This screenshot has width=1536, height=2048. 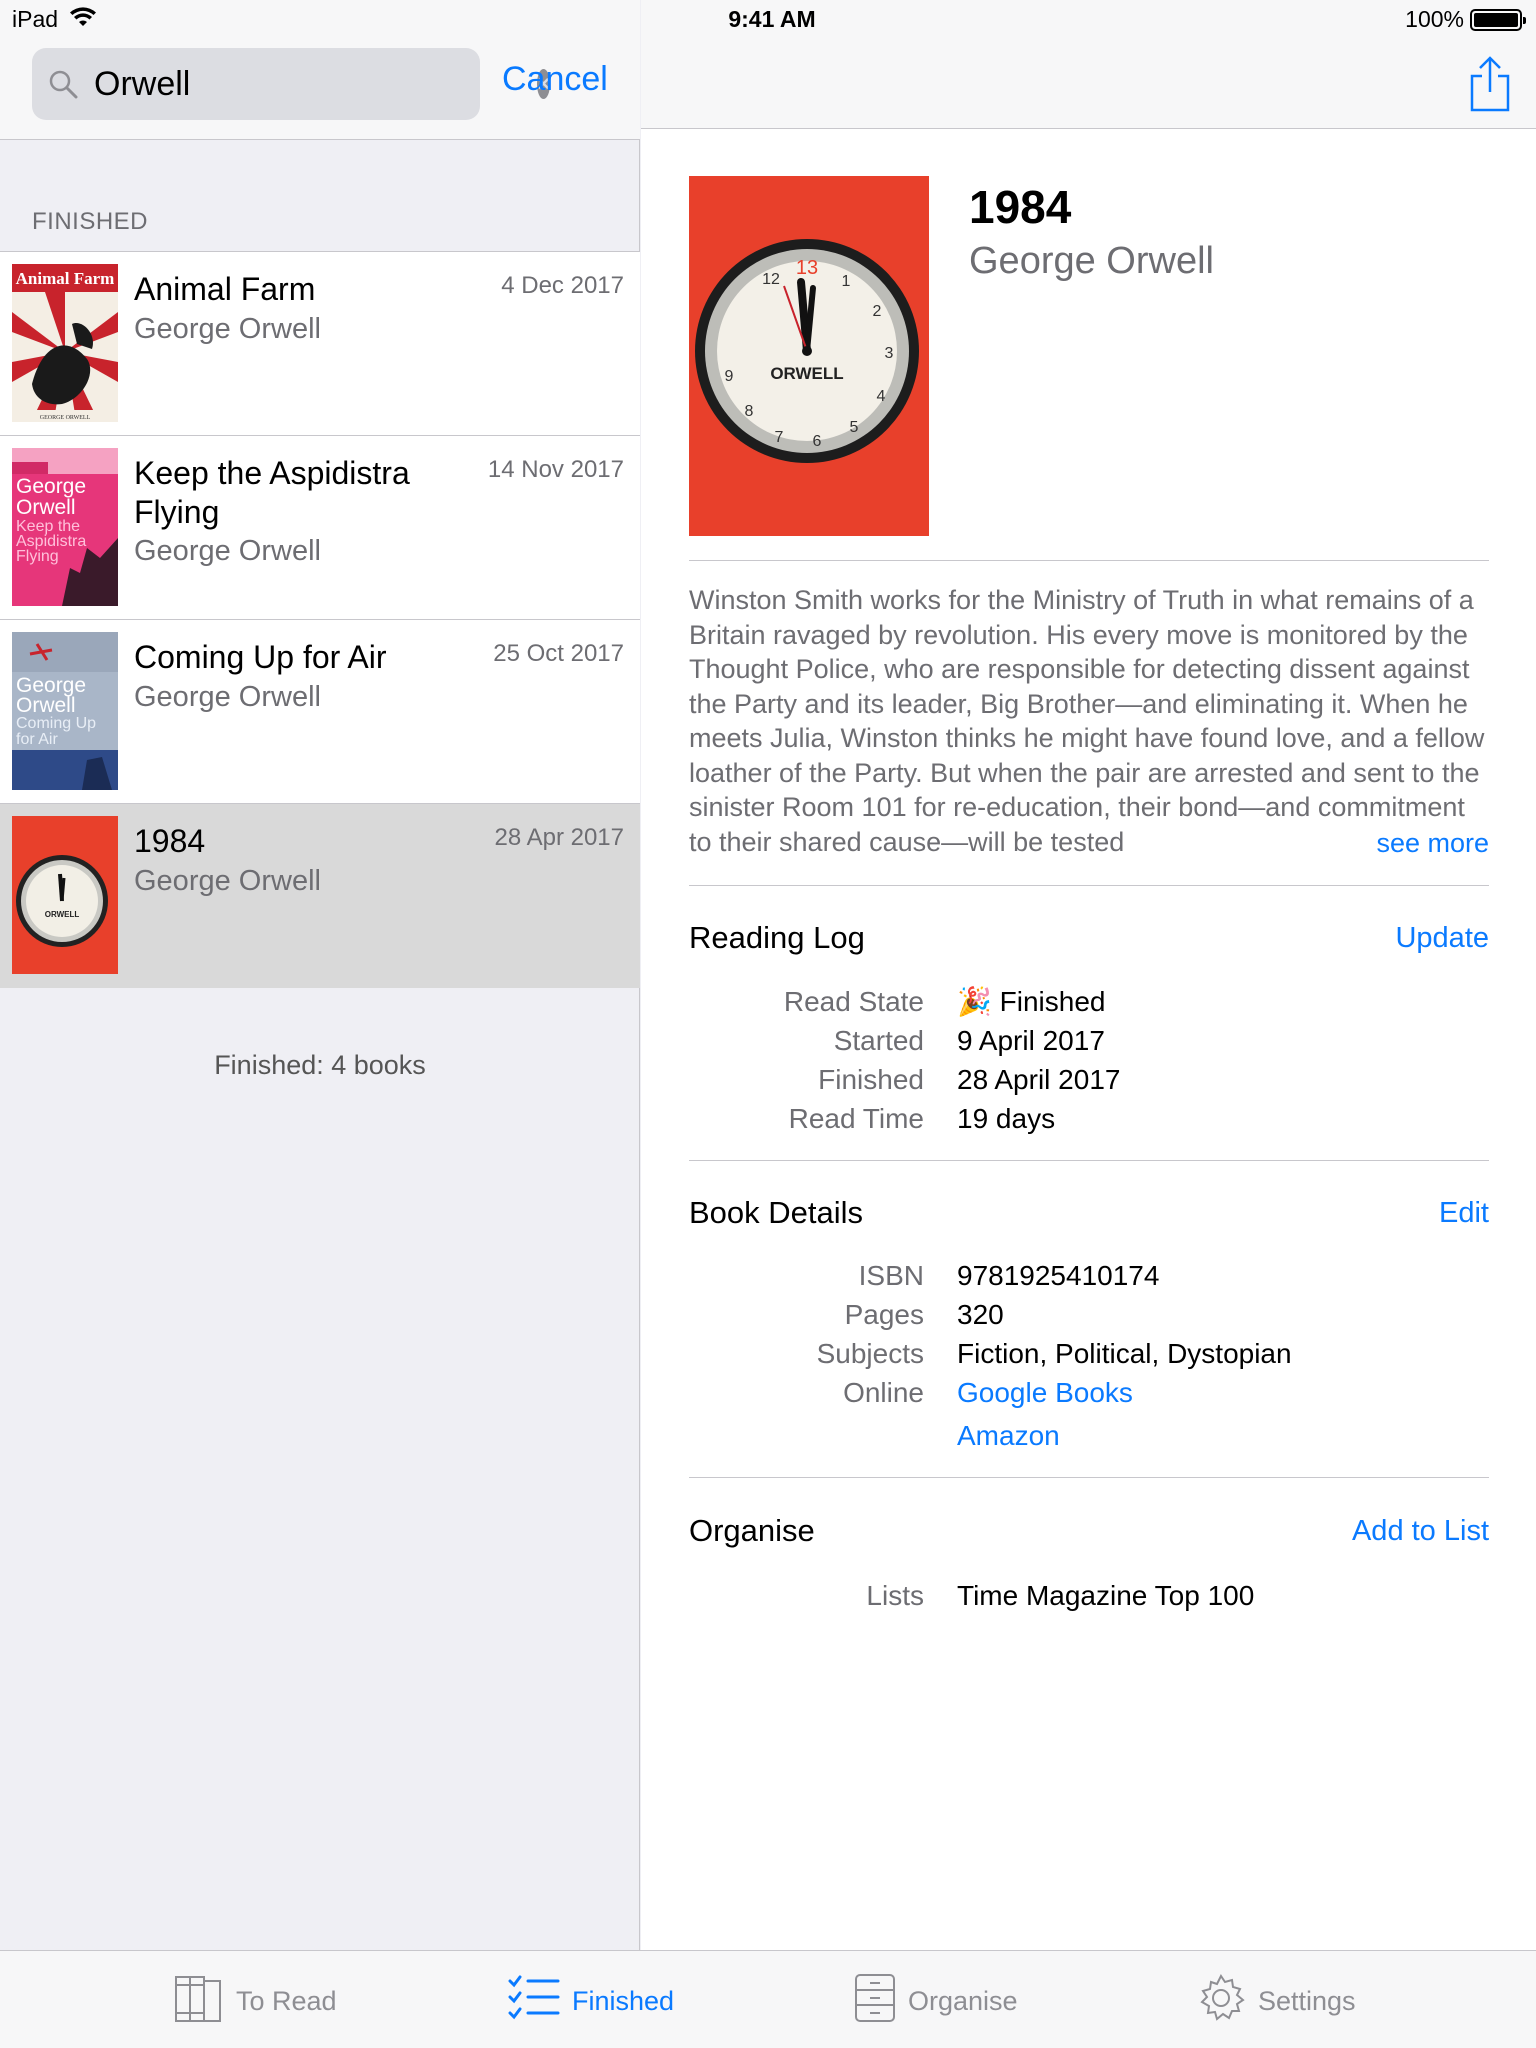 What do you see at coordinates (559, 837) in the screenshot?
I see `book-date: 28 Apr 2017` at bounding box center [559, 837].